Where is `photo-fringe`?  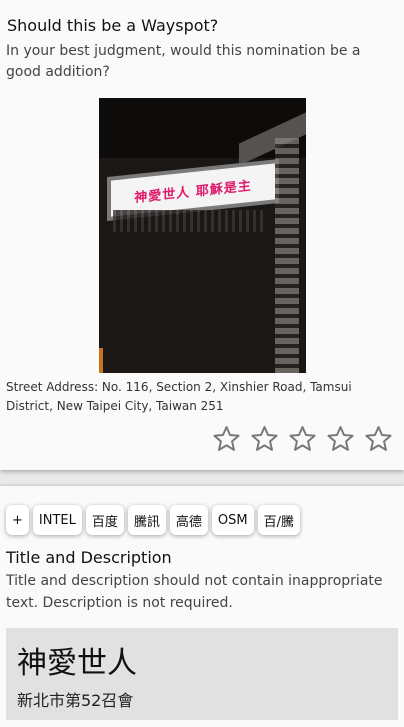 photo-fringe is located at coordinates (188, 221).